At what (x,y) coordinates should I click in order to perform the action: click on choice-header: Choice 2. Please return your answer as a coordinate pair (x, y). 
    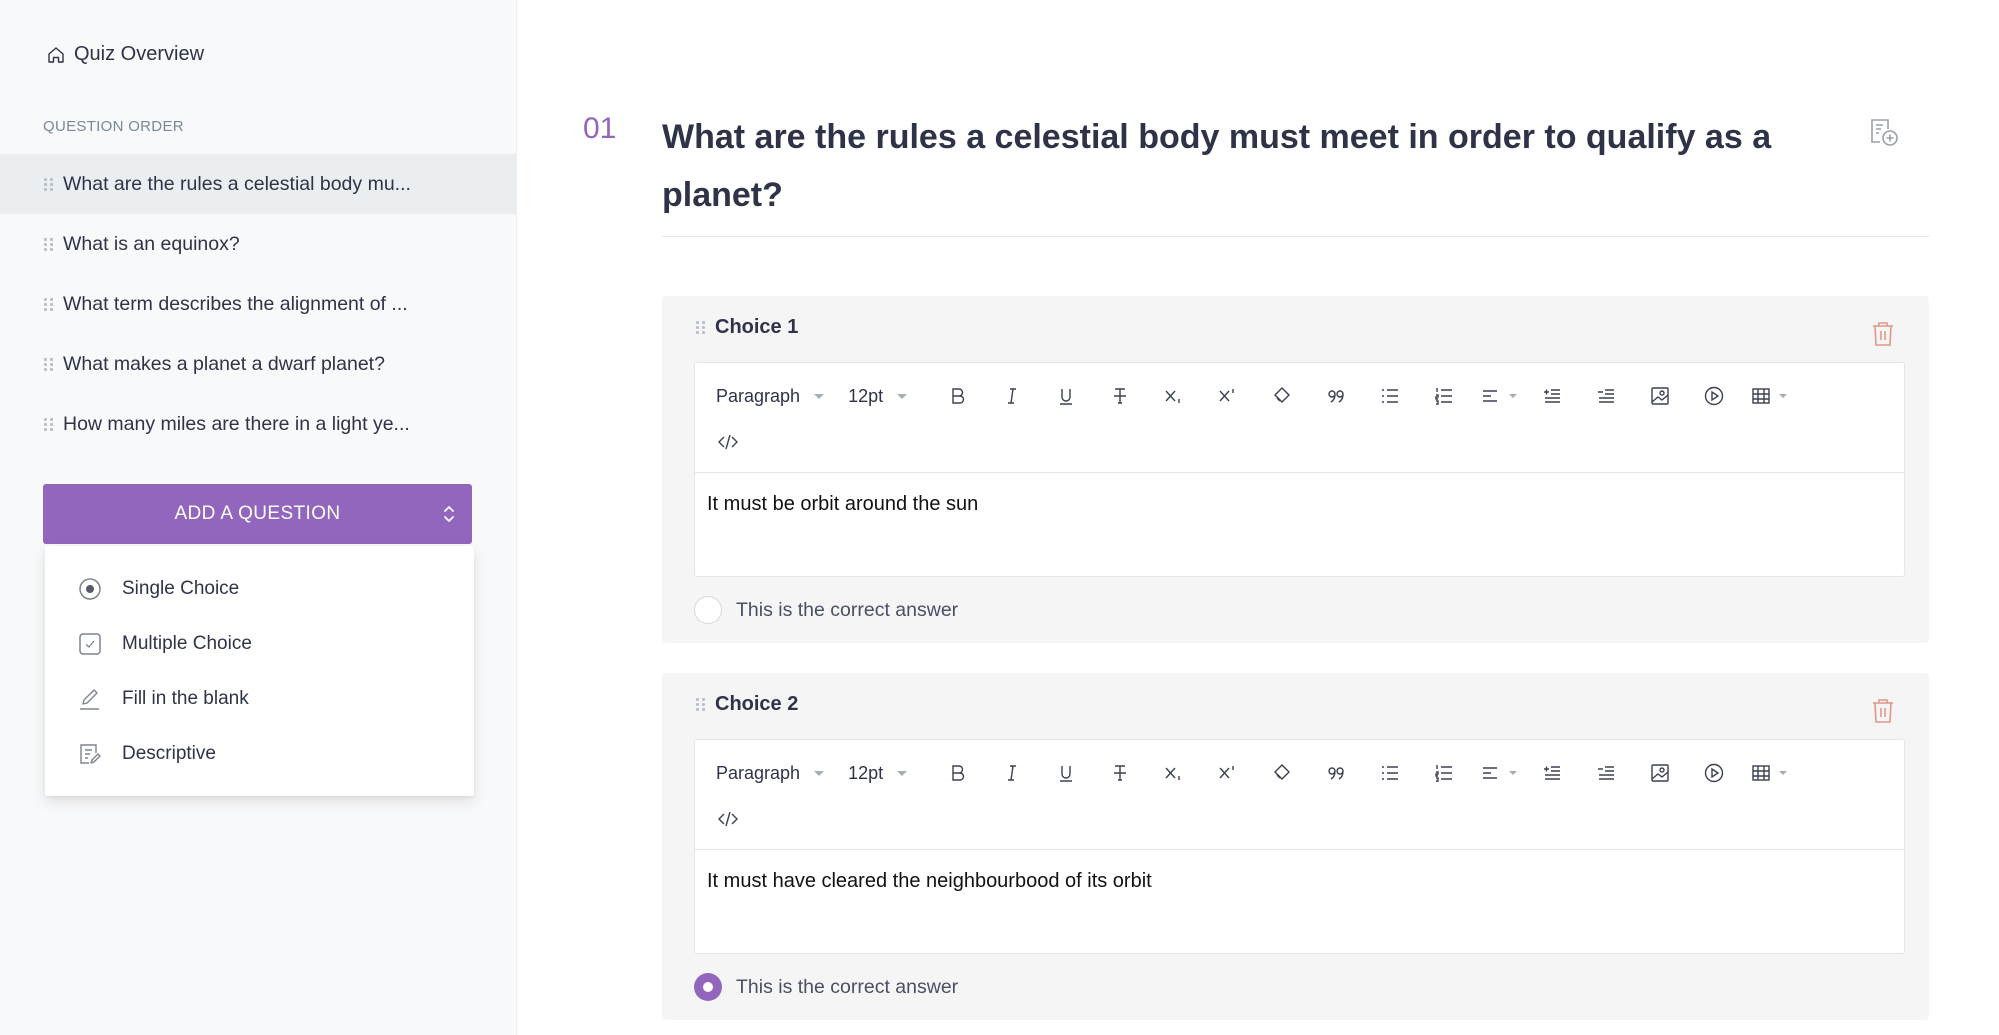
    Looking at the image, I should click on (747, 704).